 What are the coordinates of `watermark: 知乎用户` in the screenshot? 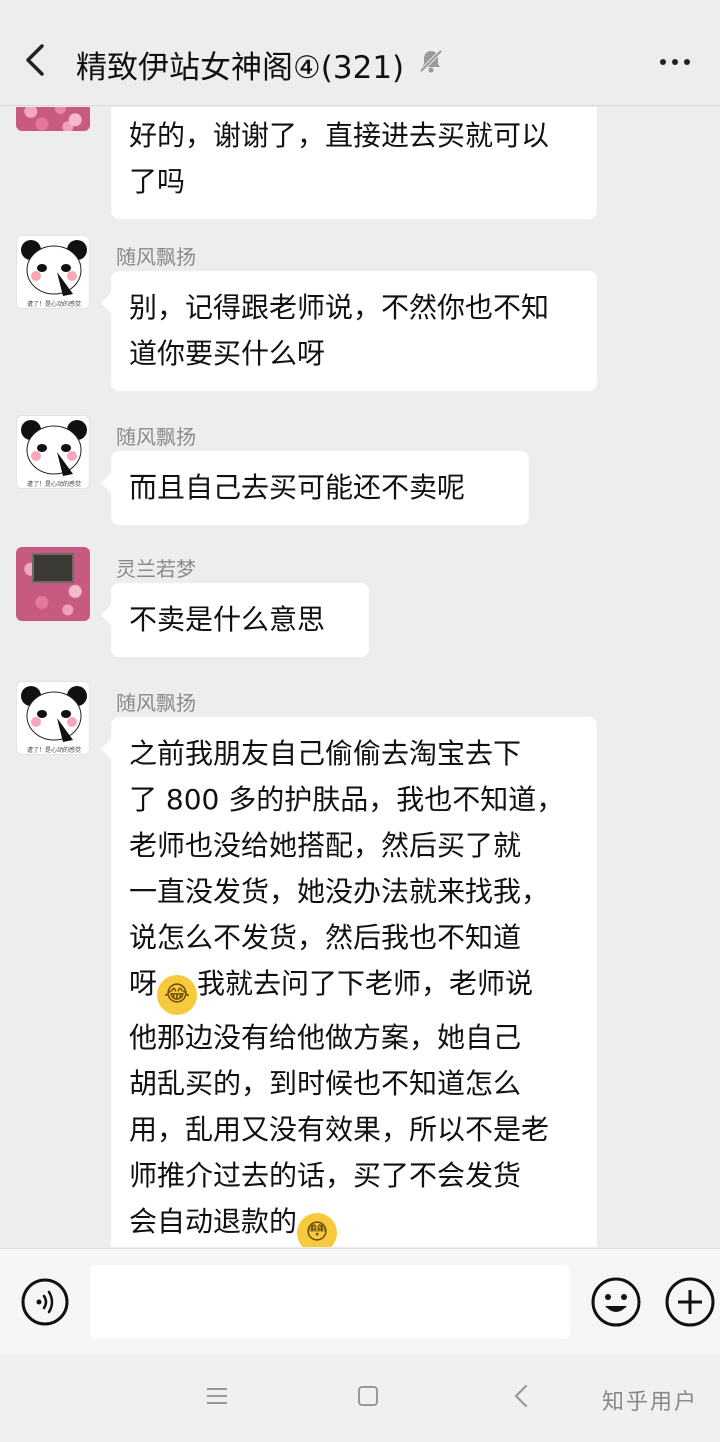 It's located at (649, 1402).